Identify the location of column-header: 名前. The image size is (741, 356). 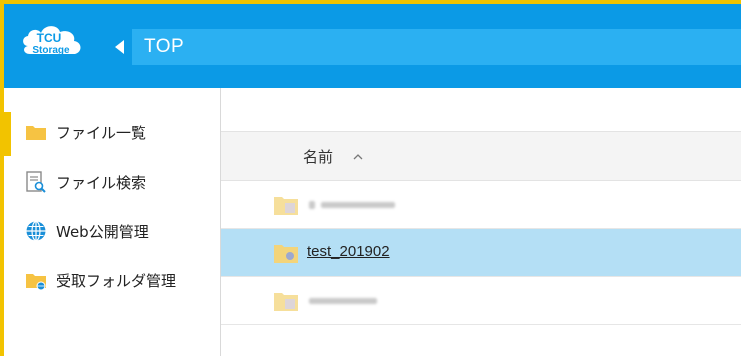
(481, 156).